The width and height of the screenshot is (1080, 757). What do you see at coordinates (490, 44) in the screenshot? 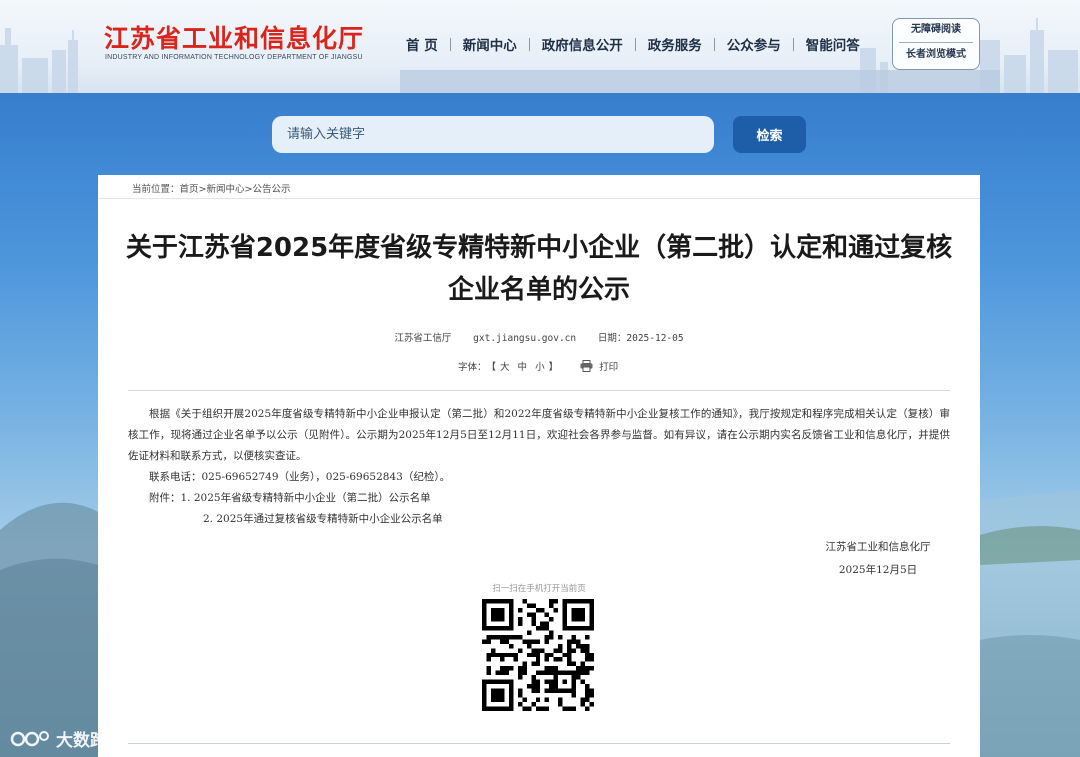
I see `nav-news-center: 新闻中心` at bounding box center [490, 44].